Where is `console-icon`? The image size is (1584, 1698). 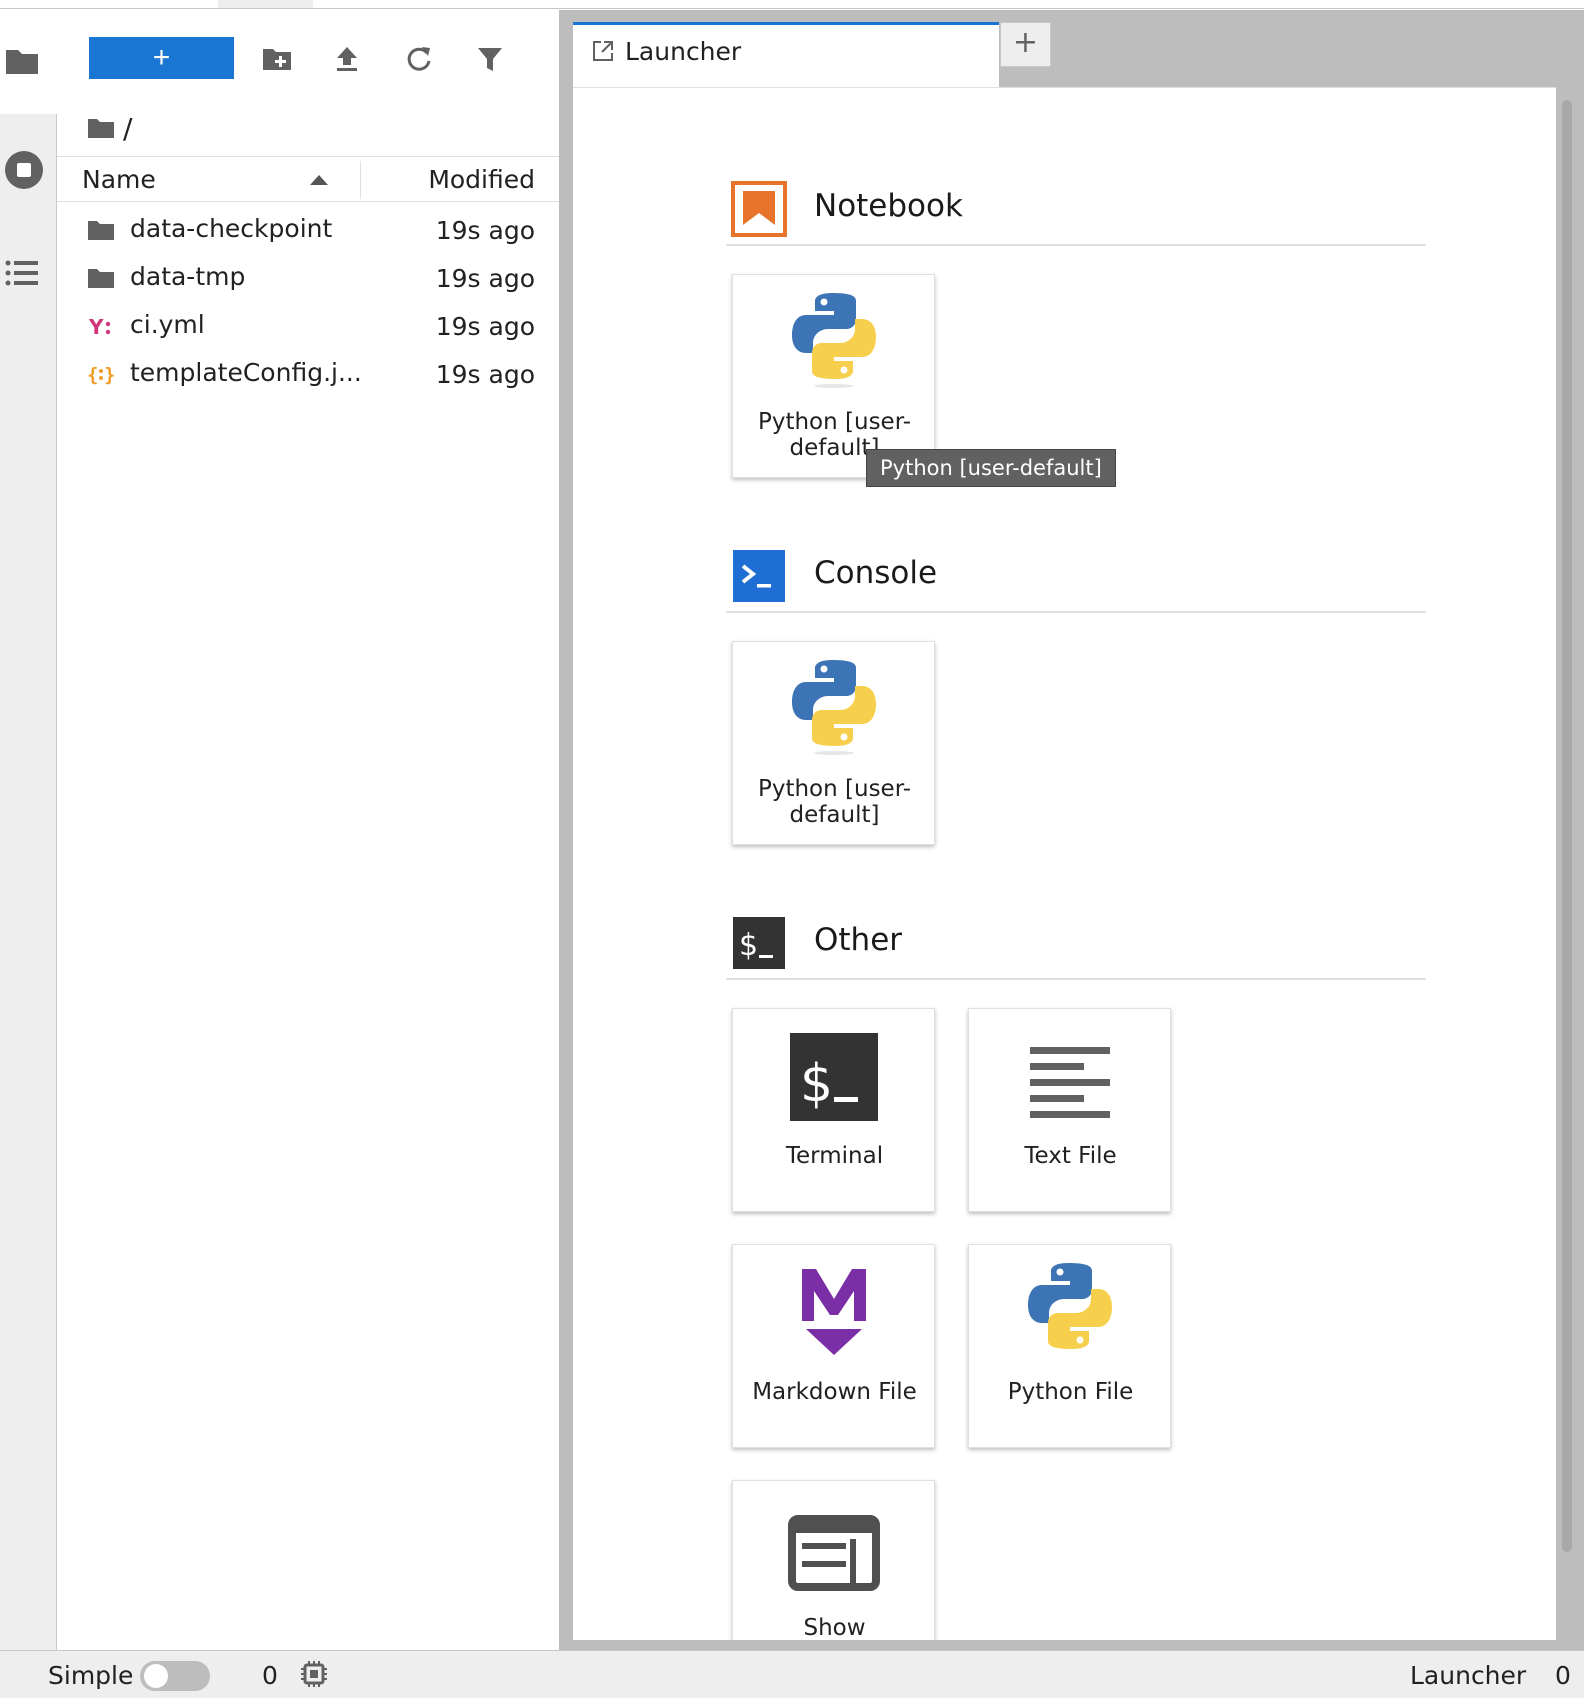
console-icon is located at coordinates (759, 576).